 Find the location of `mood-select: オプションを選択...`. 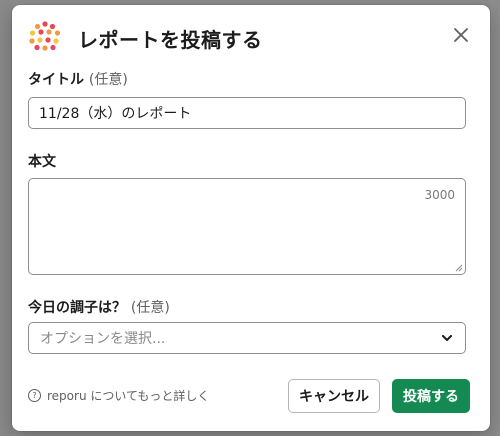

mood-select: オプションを選択... is located at coordinates (247, 338).